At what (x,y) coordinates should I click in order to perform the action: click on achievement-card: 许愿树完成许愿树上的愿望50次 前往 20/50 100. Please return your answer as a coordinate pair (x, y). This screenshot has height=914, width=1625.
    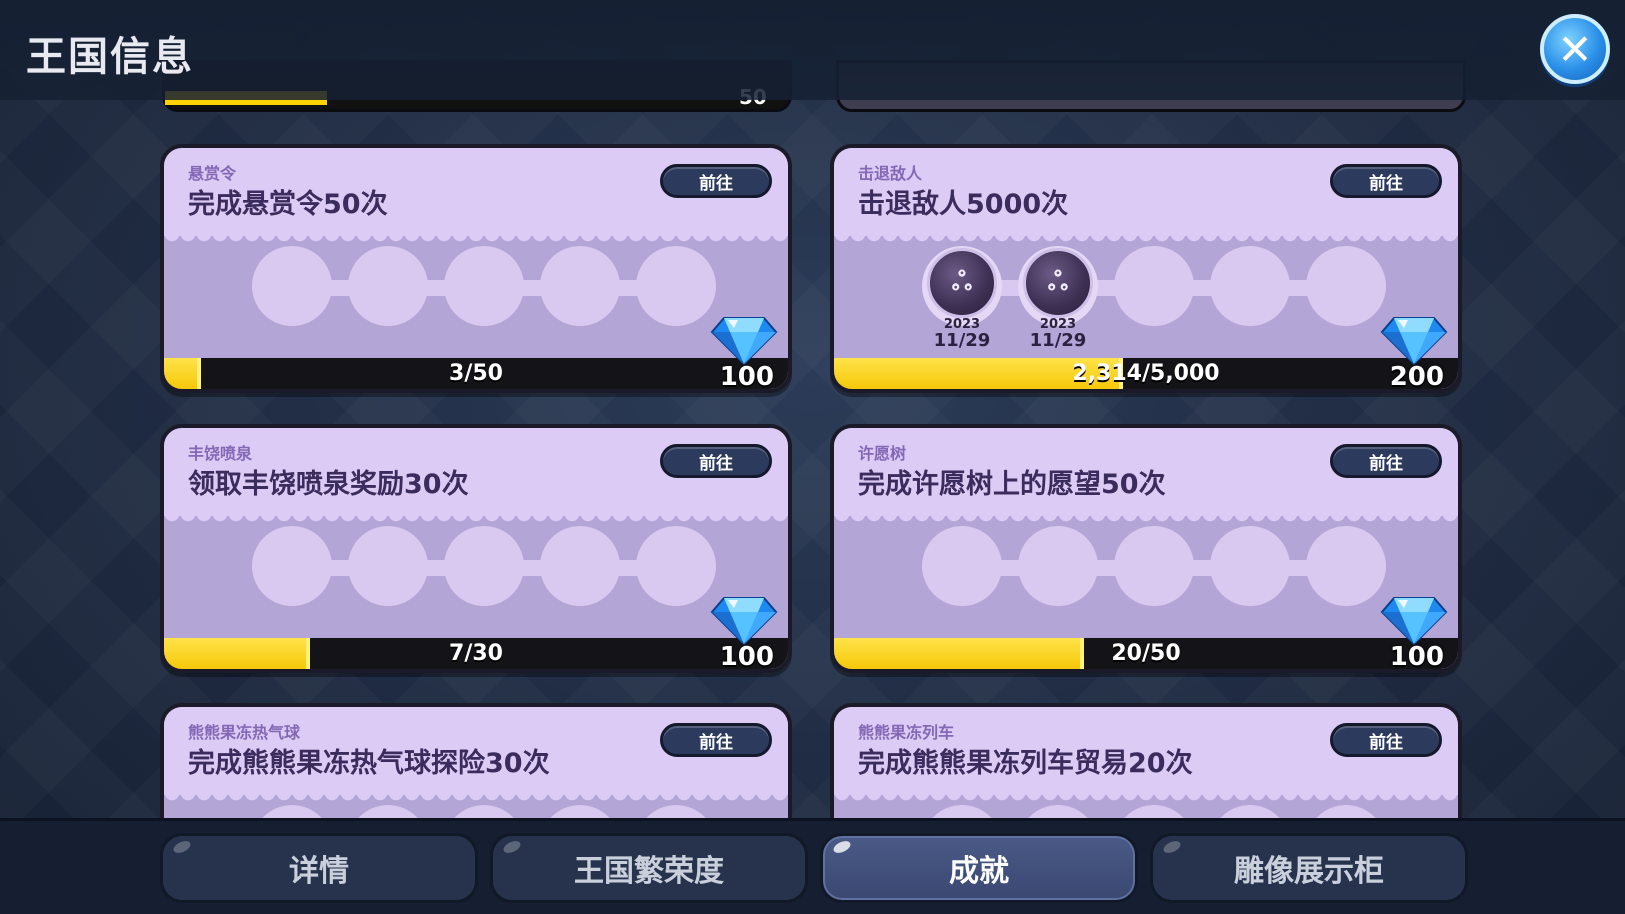
    Looking at the image, I should click on (1146, 548).